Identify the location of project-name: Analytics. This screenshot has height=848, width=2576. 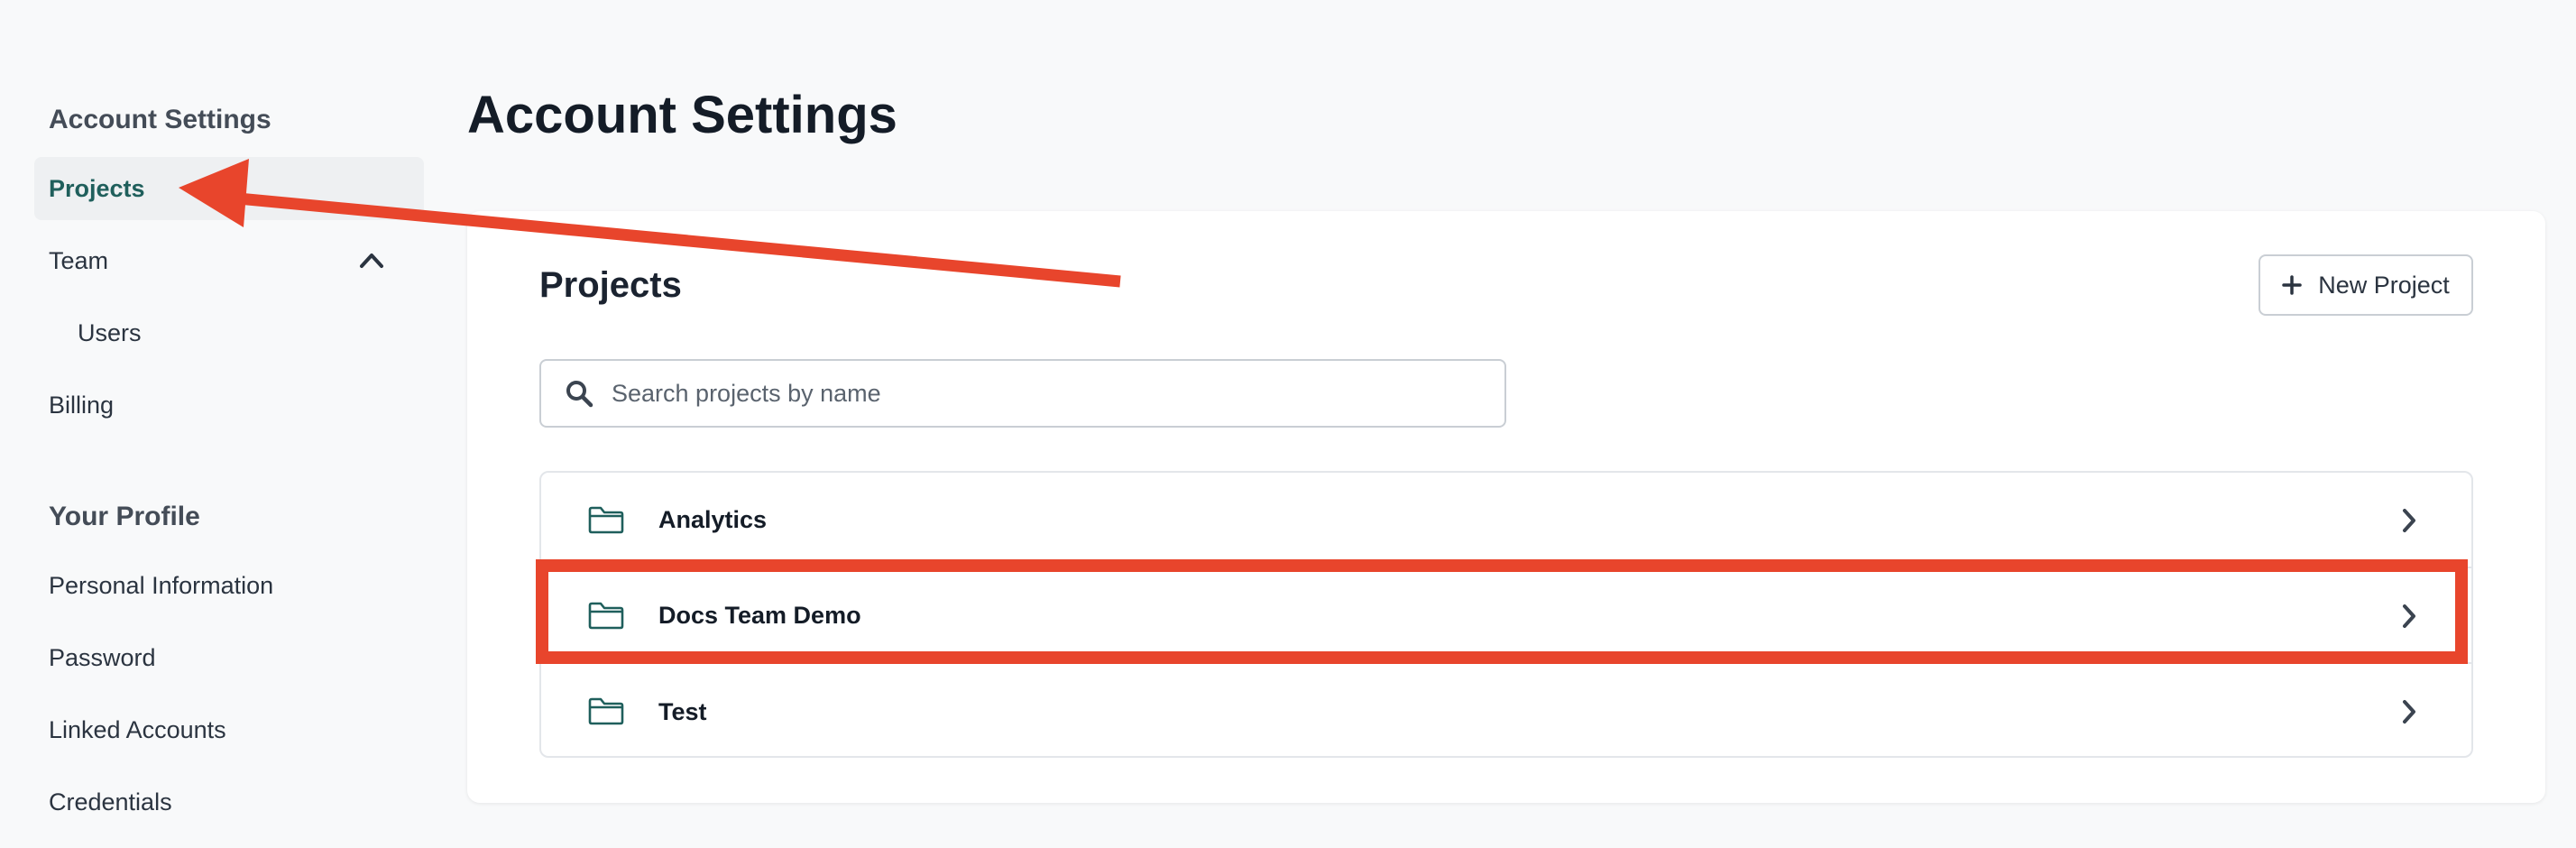
(713, 519).